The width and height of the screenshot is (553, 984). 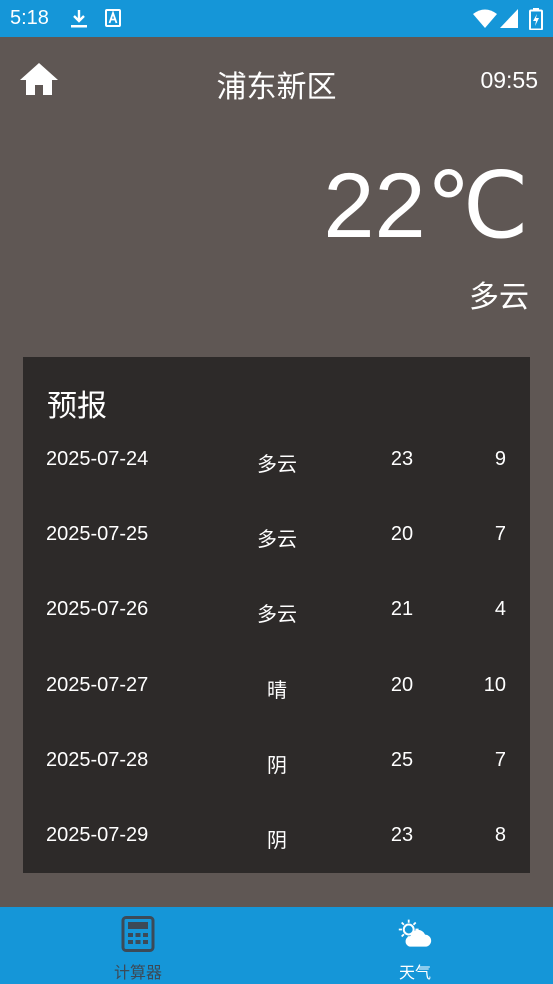 I want to click on bottom-tab-bar: 计算器 天气, so click(x=276, y=945).